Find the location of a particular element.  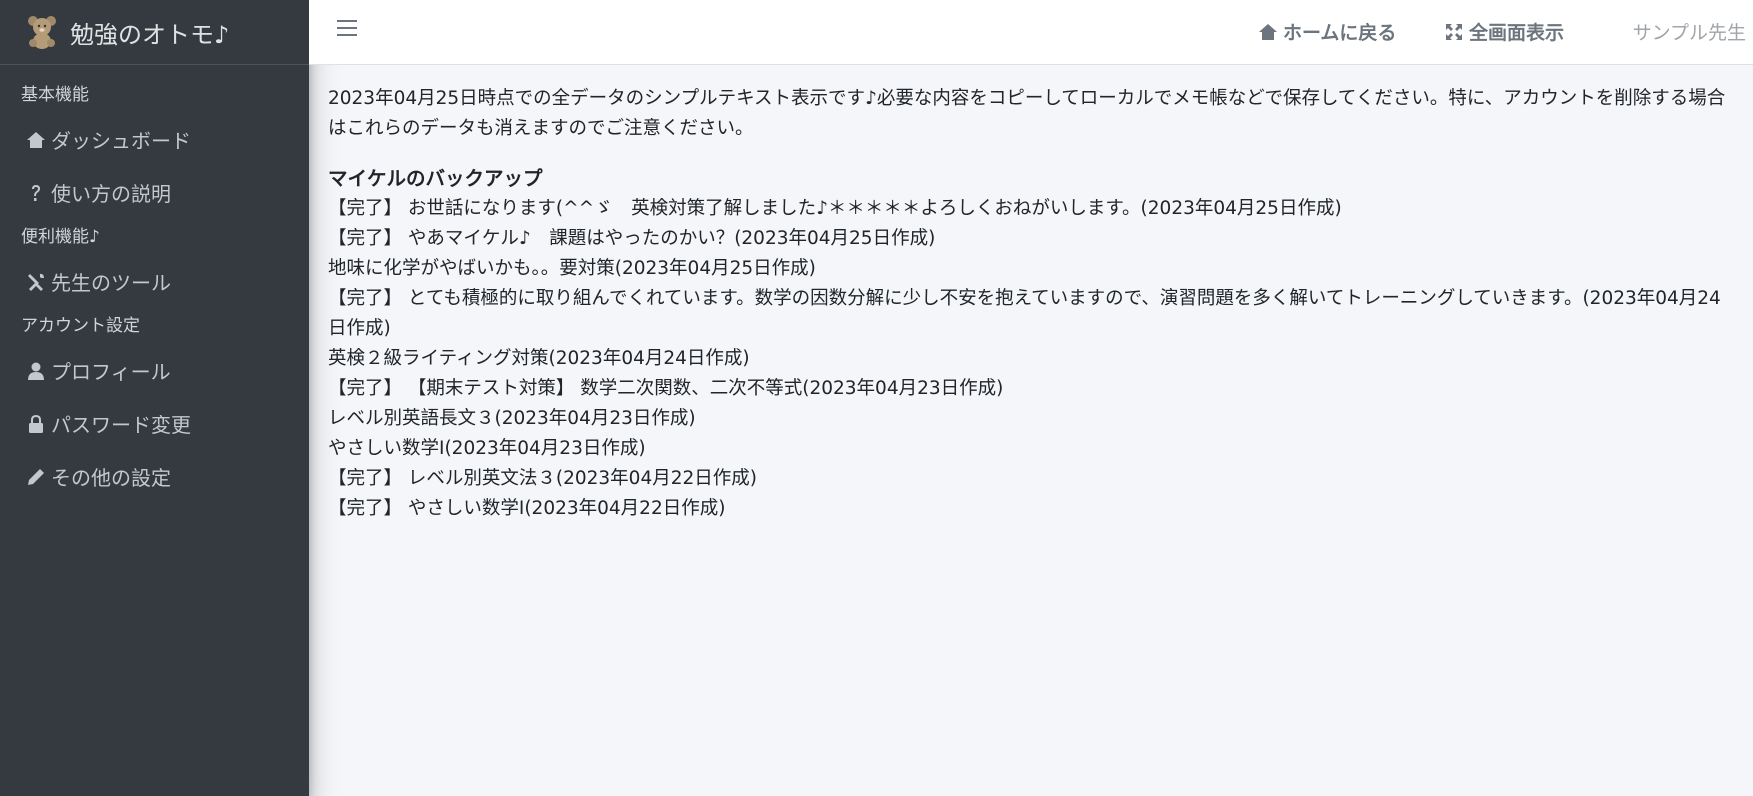

sidebar-item-label: ダッシュボード is located at coordinates (121, 141).